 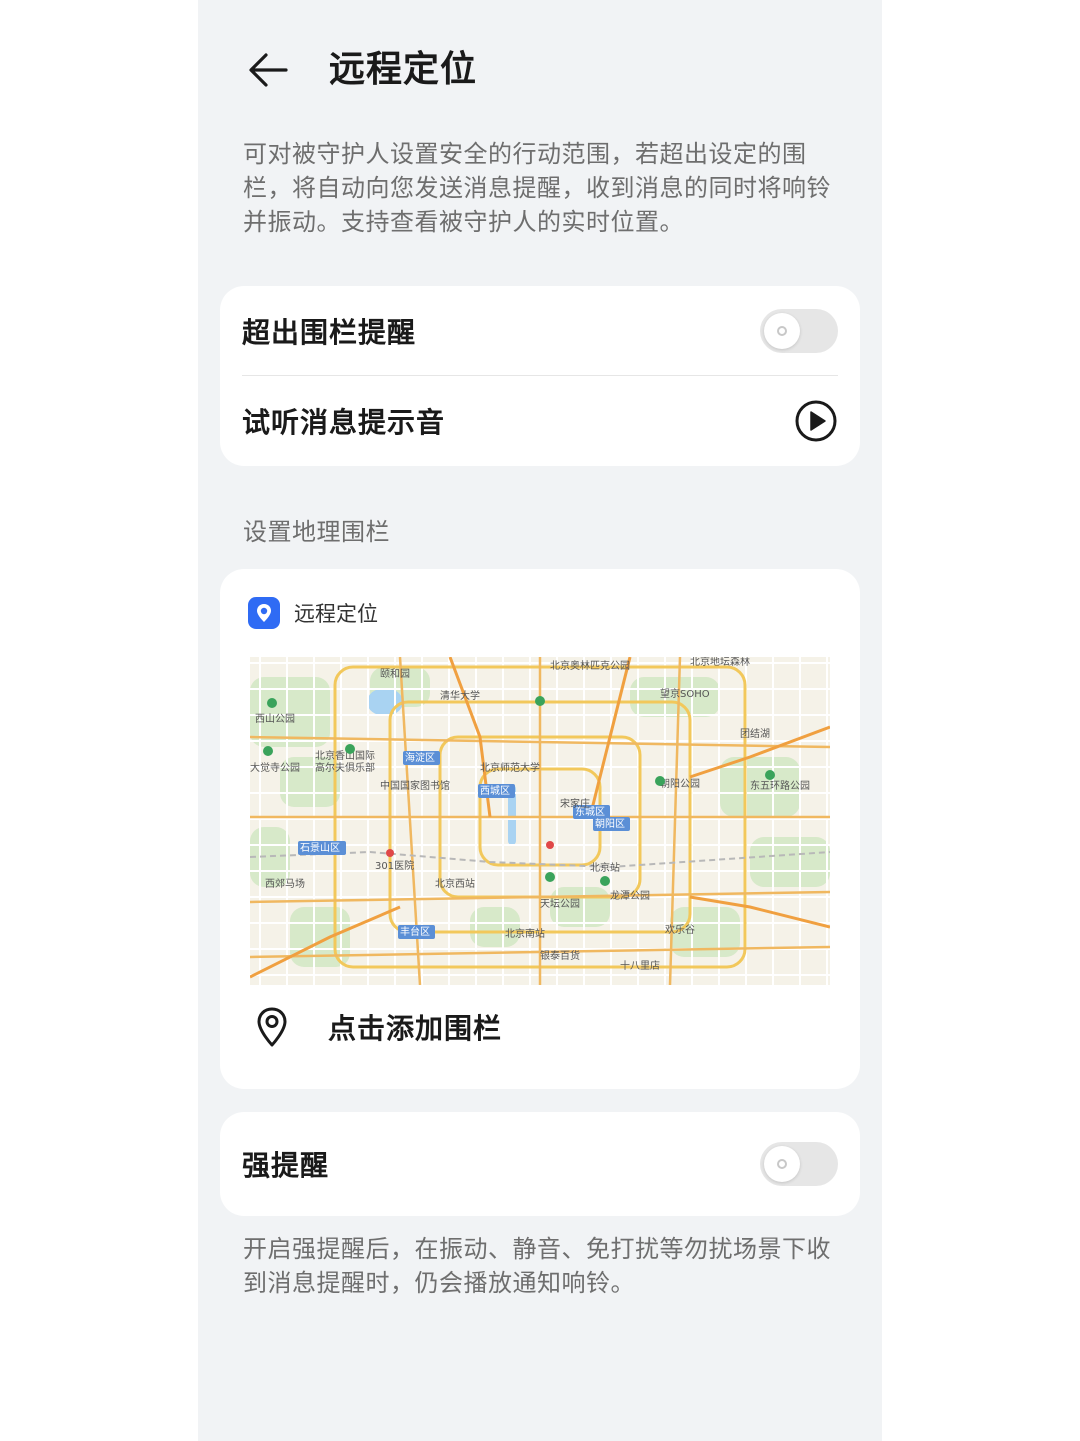 I want to click on map-lake, so click(x=385, y=702).